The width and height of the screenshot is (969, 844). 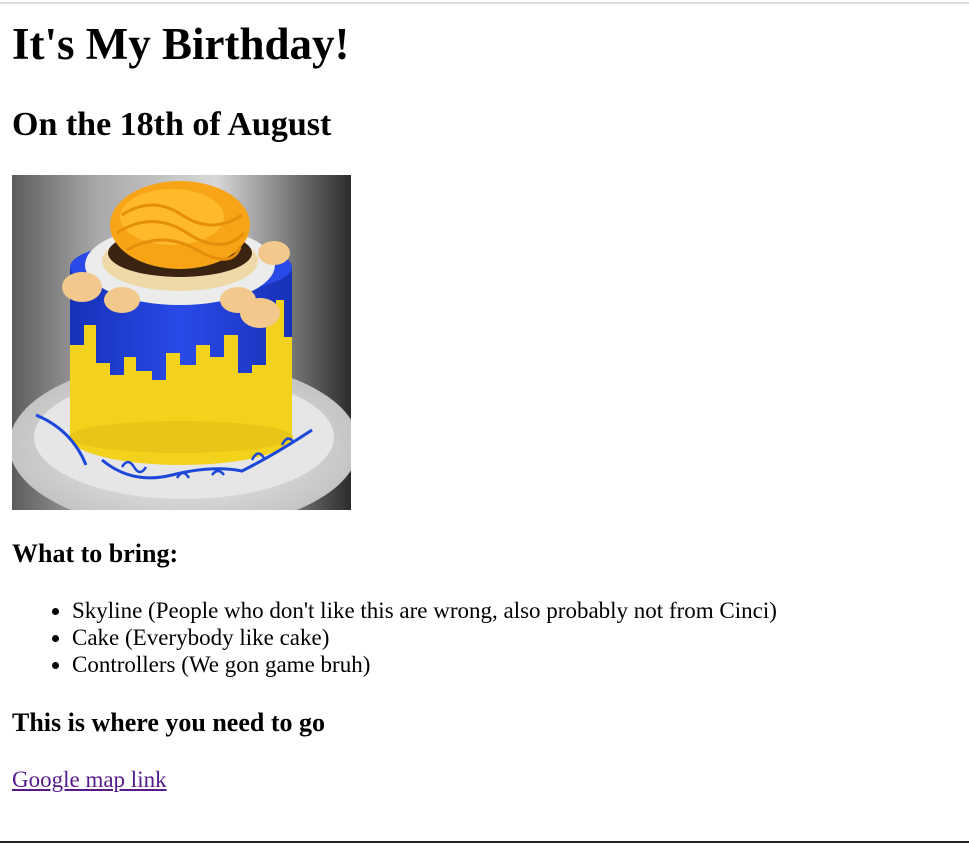 What do you see at coordinates (172, 124) in the screenshot?
I see `page-subtitle: On the 18th of August` at bounding box center [172, 124].